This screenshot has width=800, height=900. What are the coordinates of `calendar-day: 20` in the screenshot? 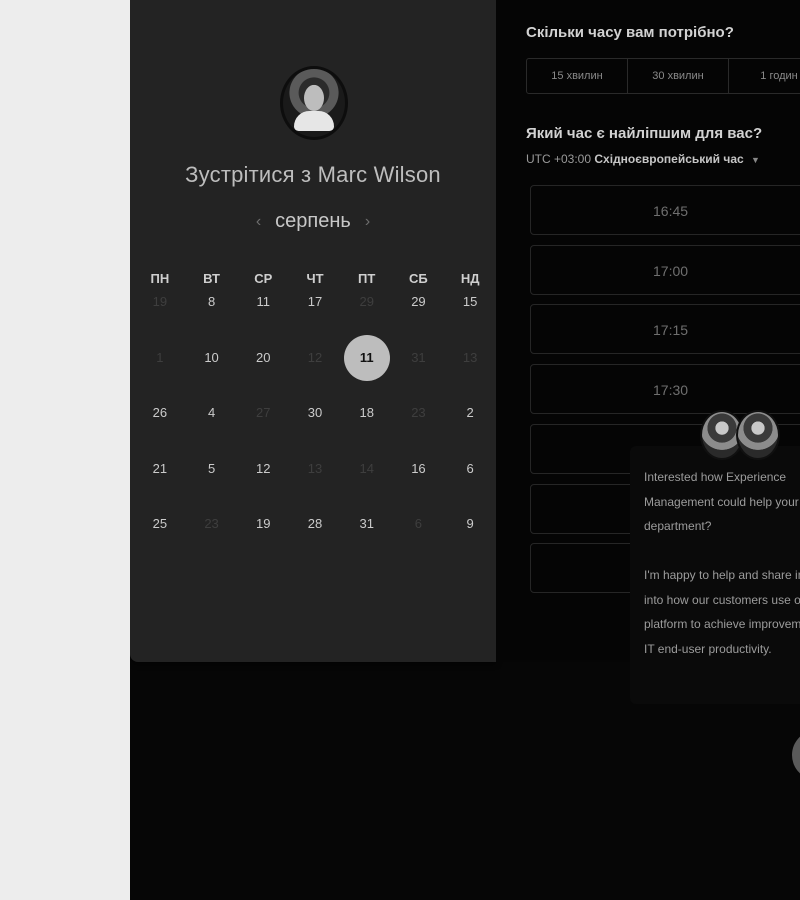 It's located at (263, 358).